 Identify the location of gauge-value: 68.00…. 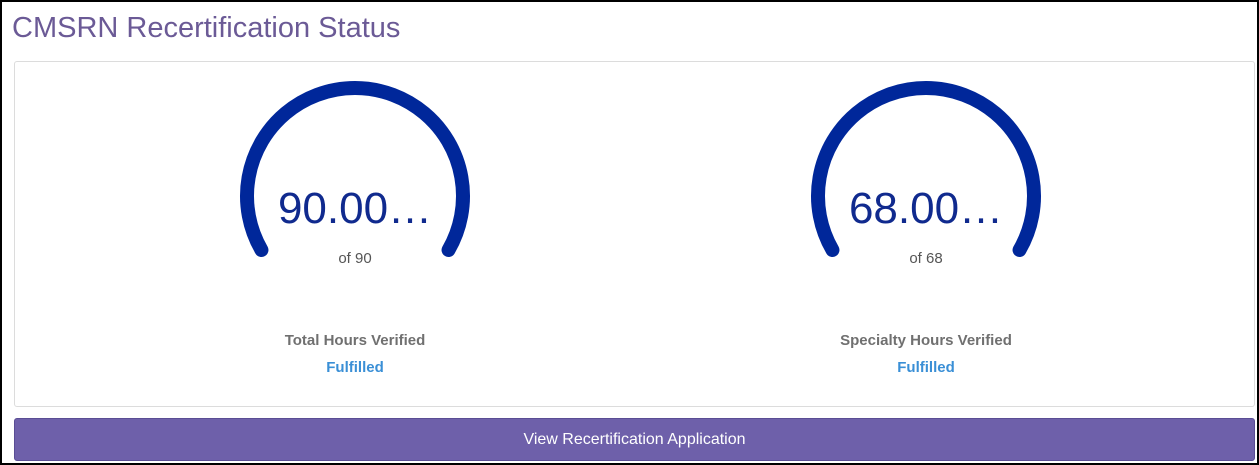
(926, 208).